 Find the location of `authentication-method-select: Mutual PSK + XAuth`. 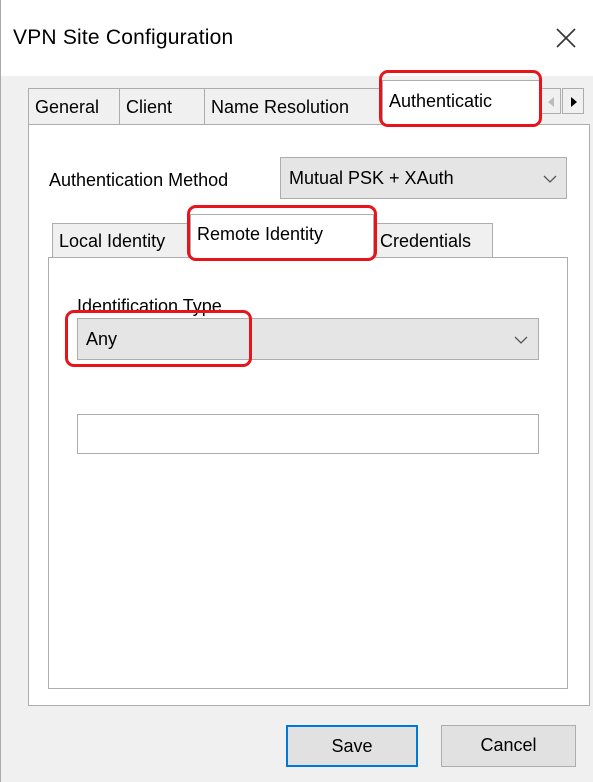

authentication-method-select: Mutual PSK + XAuth is located at coordinates (423, 178).